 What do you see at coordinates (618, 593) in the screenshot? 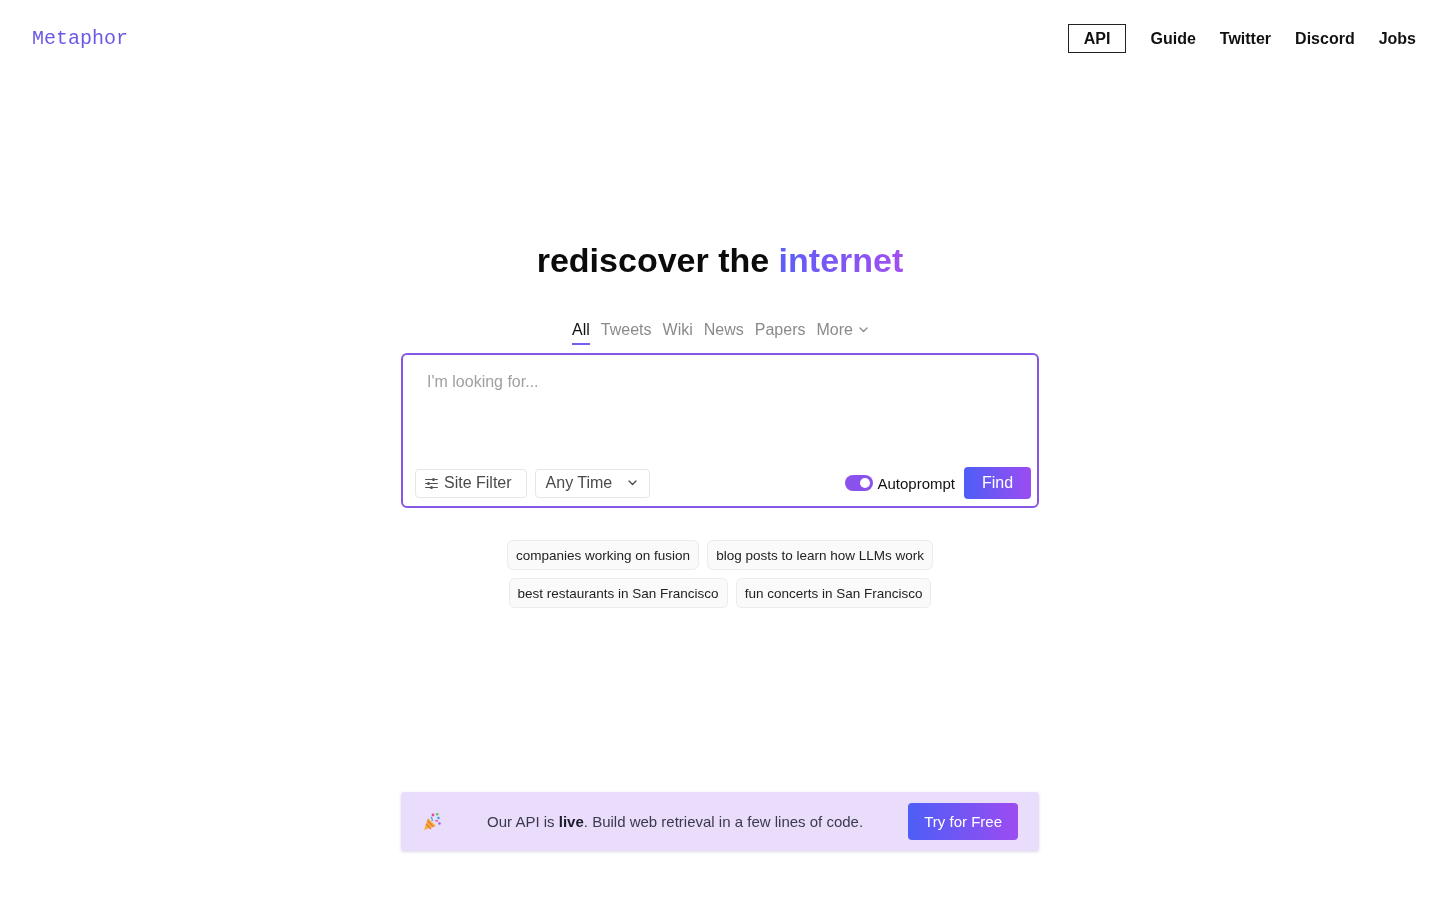
I see `suggestion-chip: best restaurants in San Francisco` at bounding box center [618, 593].